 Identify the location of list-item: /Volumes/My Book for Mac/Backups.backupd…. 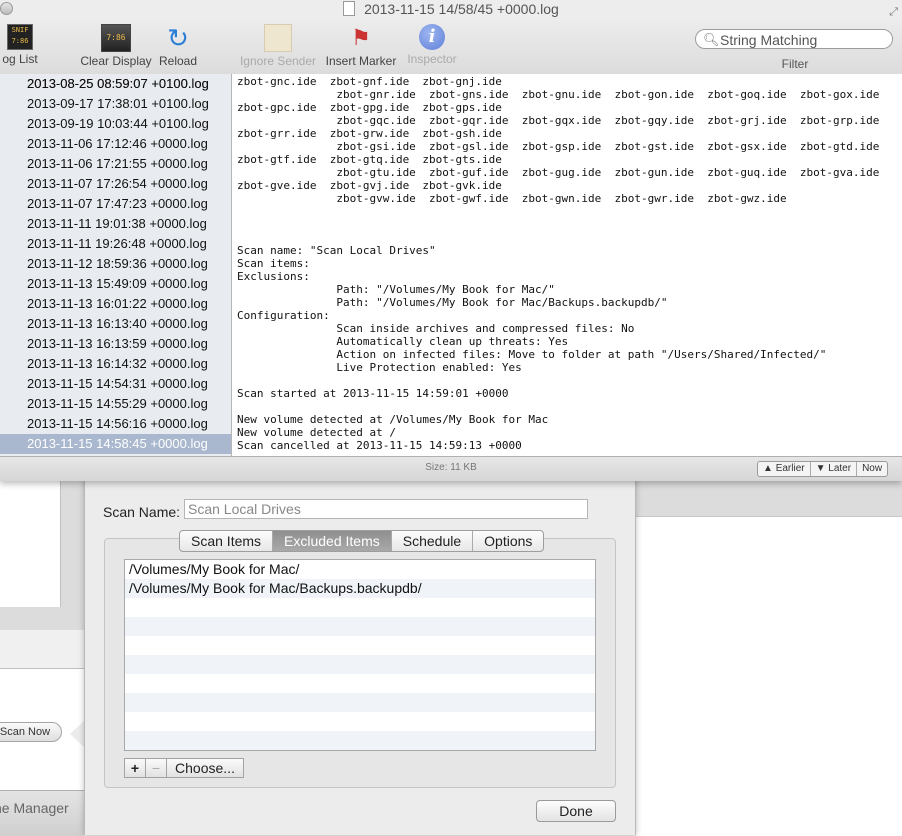
(360, 588).